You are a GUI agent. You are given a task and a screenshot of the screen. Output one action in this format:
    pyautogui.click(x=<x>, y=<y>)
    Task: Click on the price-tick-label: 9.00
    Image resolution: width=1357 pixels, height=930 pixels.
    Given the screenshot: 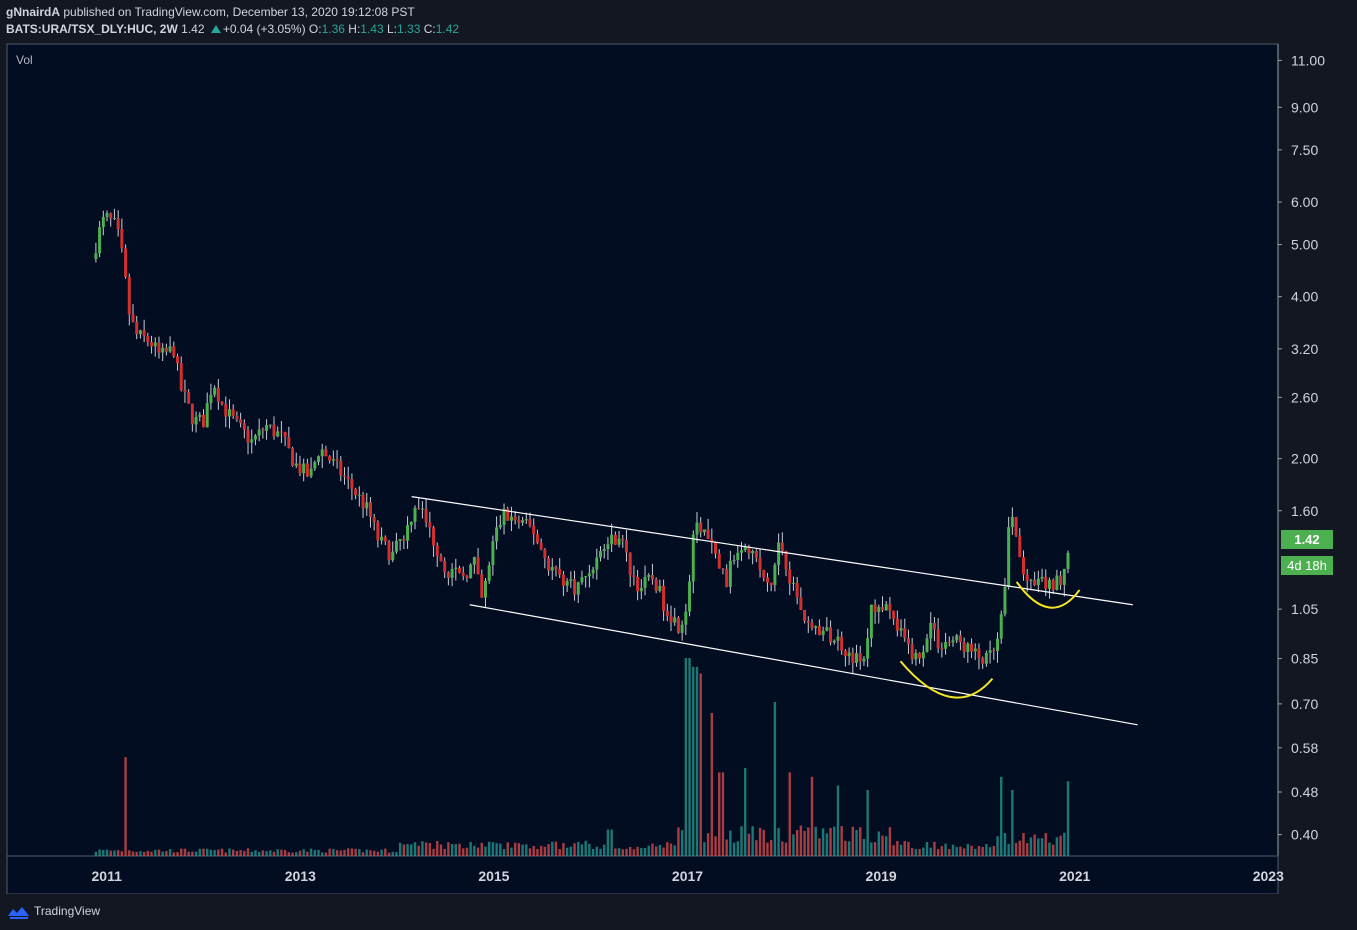 What is the action you would take?
    pyautogui.click(x=1304, y=107)
    